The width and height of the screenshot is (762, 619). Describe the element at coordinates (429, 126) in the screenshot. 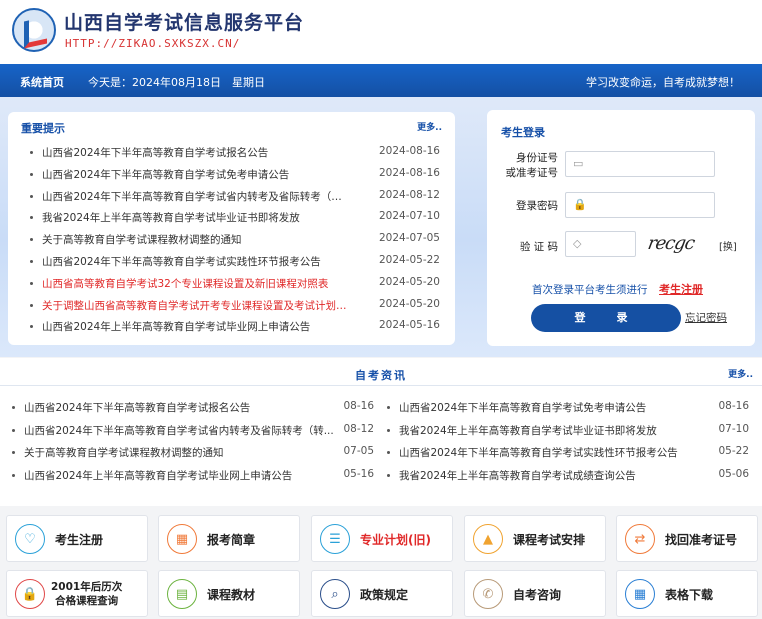

I see `notice-more-link: 更多..` at that location.